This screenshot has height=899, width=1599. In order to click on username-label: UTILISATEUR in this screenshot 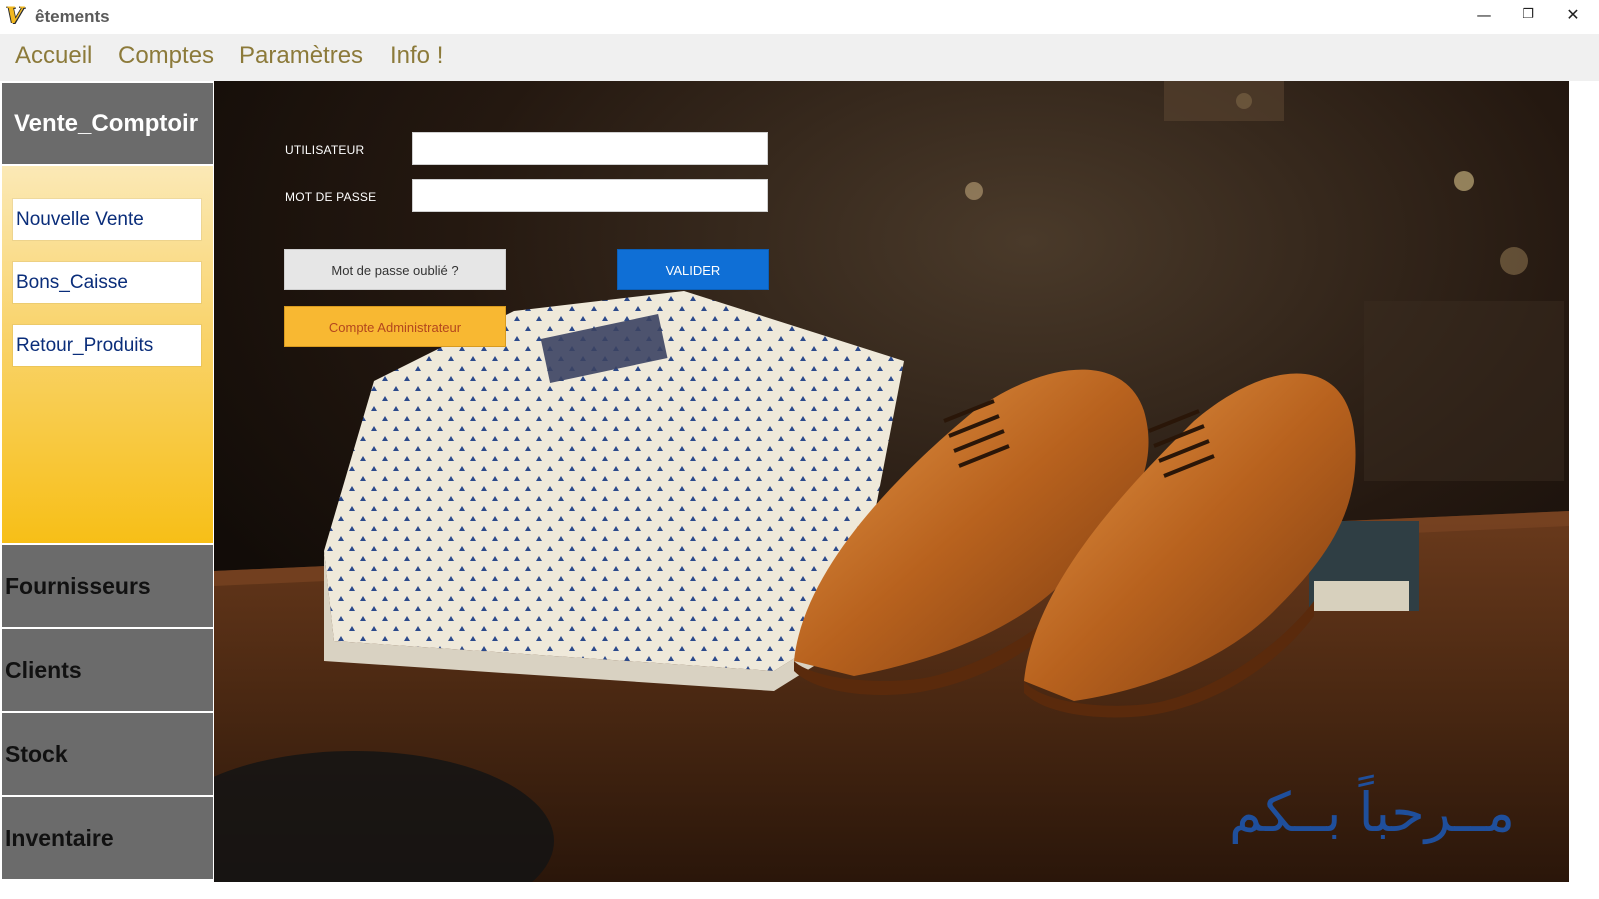, I will do `click(325, 150)`.